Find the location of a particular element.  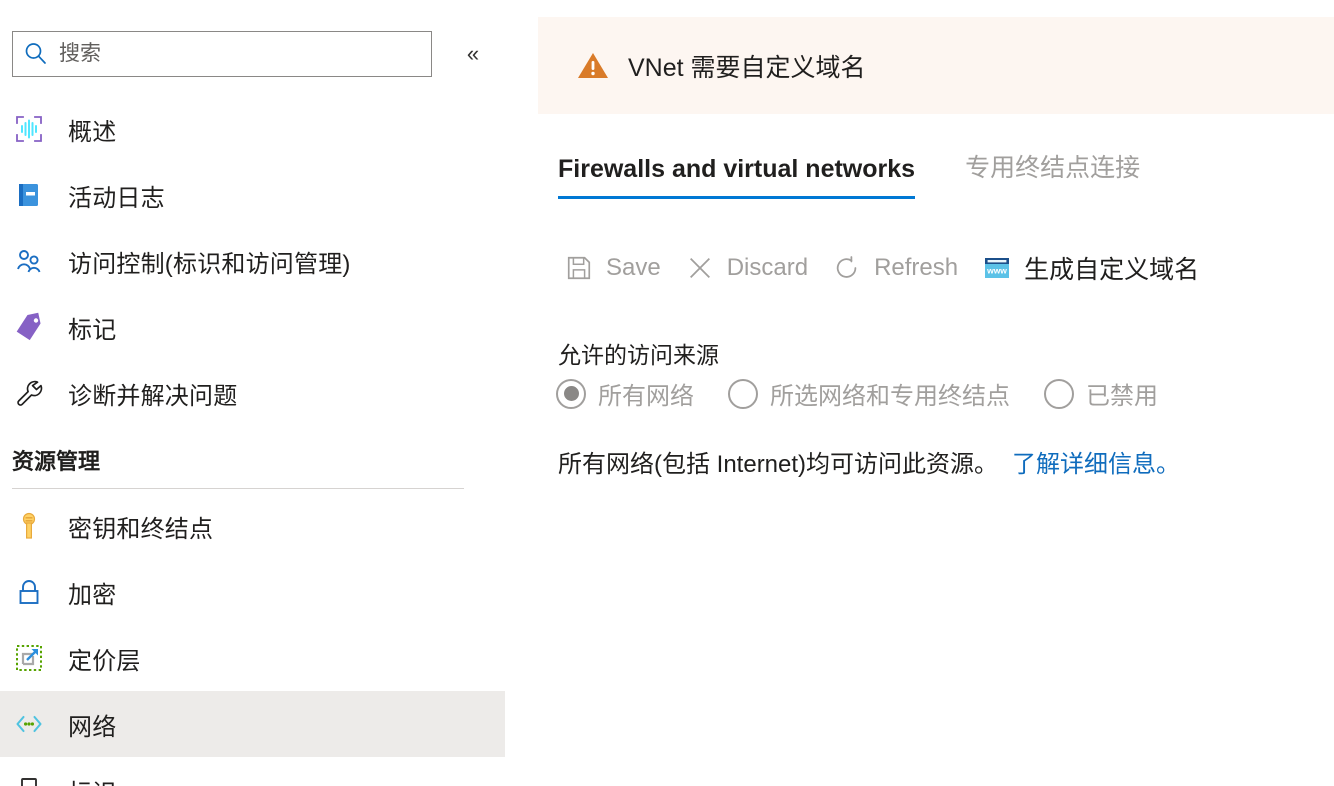

sidebar-item-label: 密钥和终结点 is located at coordinates (141, 529).